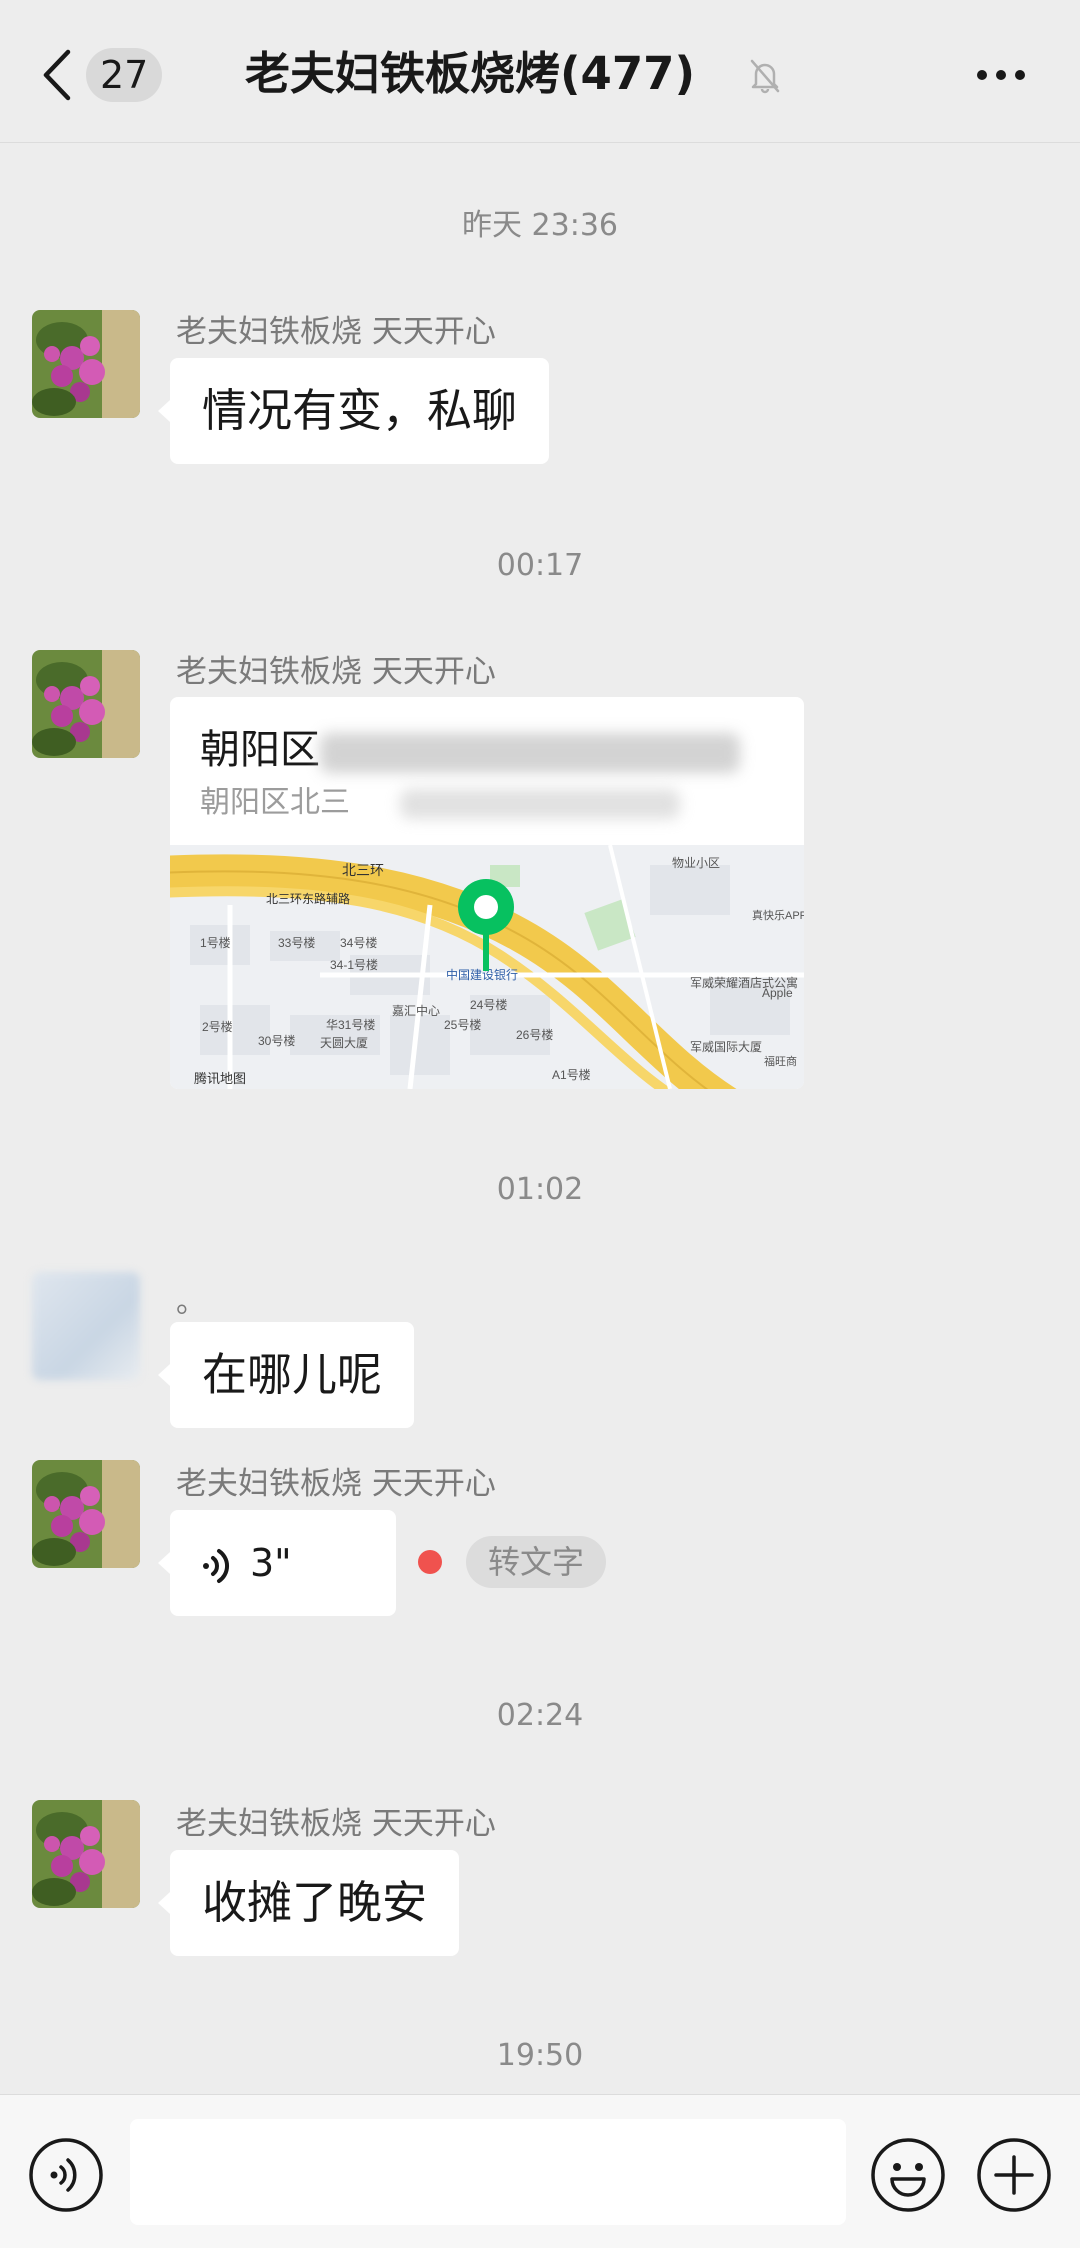 The width and height of the screenshot is (1080, 2248). What do you see at coordinates (488, 1004) in the screenshot?
I see `map-label: 24号楼` at bounding box center [488, 1004].